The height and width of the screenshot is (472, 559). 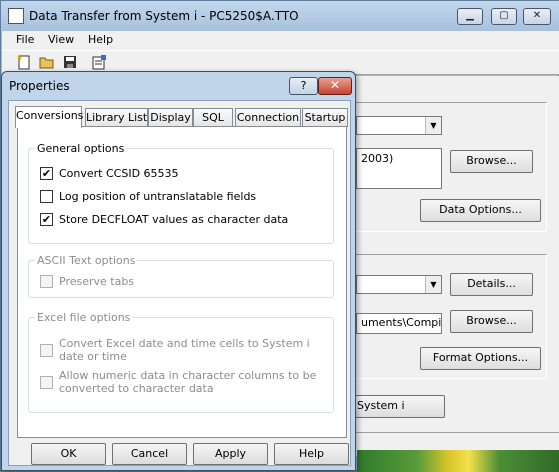 What do you see at coordinates (174, 219) in the screenshot?
I see `store-decfloat-label: Store DECFLOAT values as character data` at bounding box center [174, 219].